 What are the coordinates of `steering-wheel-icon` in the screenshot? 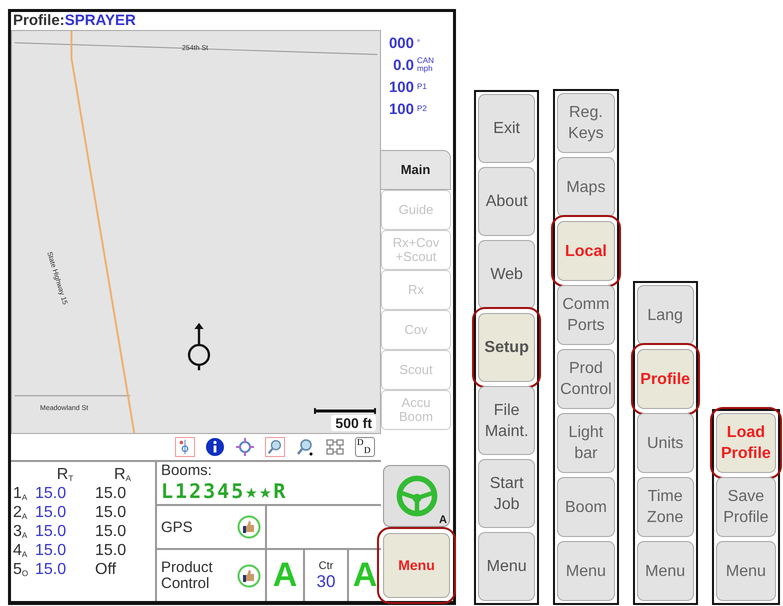 It's located at (416, 496).